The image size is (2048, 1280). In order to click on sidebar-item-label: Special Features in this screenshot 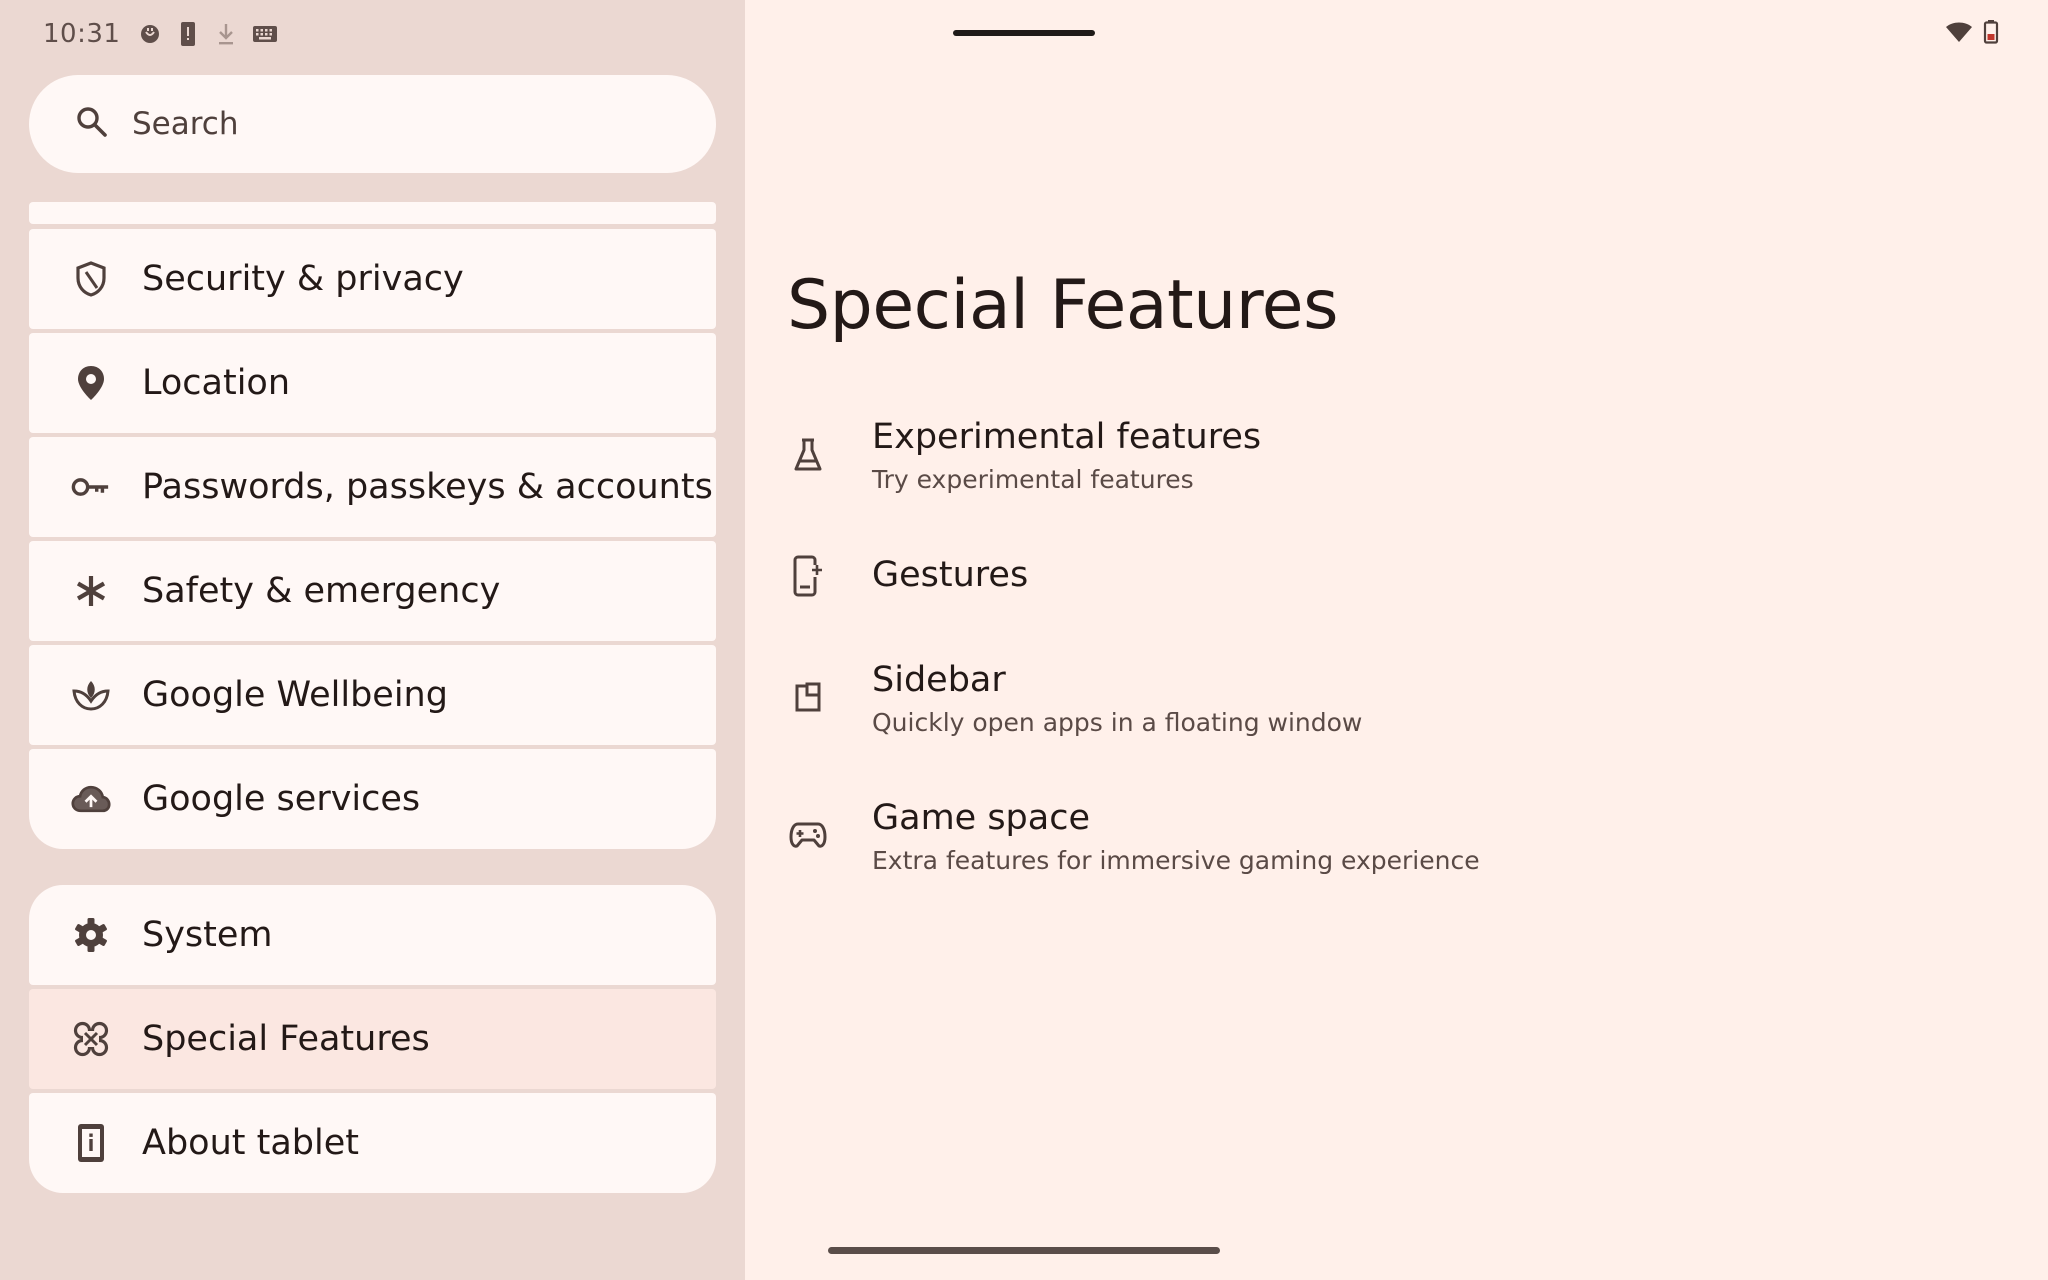, I will do `click(286, 1039)`.